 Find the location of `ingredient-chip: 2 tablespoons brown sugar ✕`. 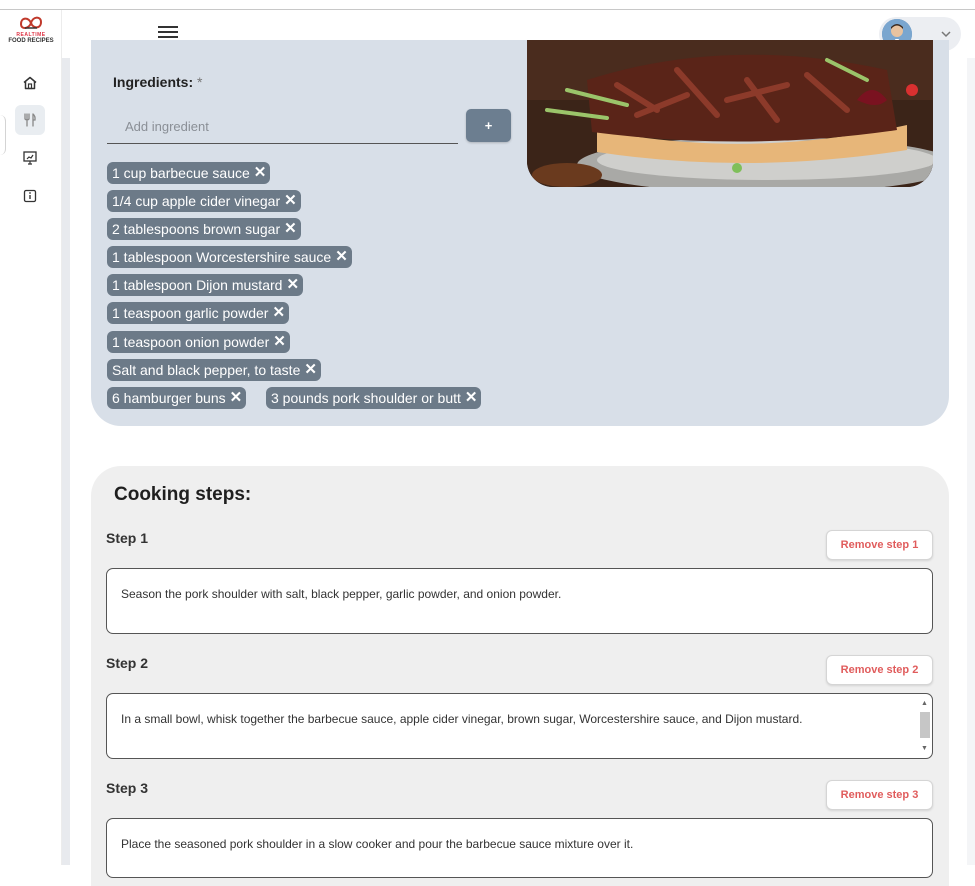

ingredient-chip: 2 tablespoons brown sugar ✕ is located at coordinates (204, 229).